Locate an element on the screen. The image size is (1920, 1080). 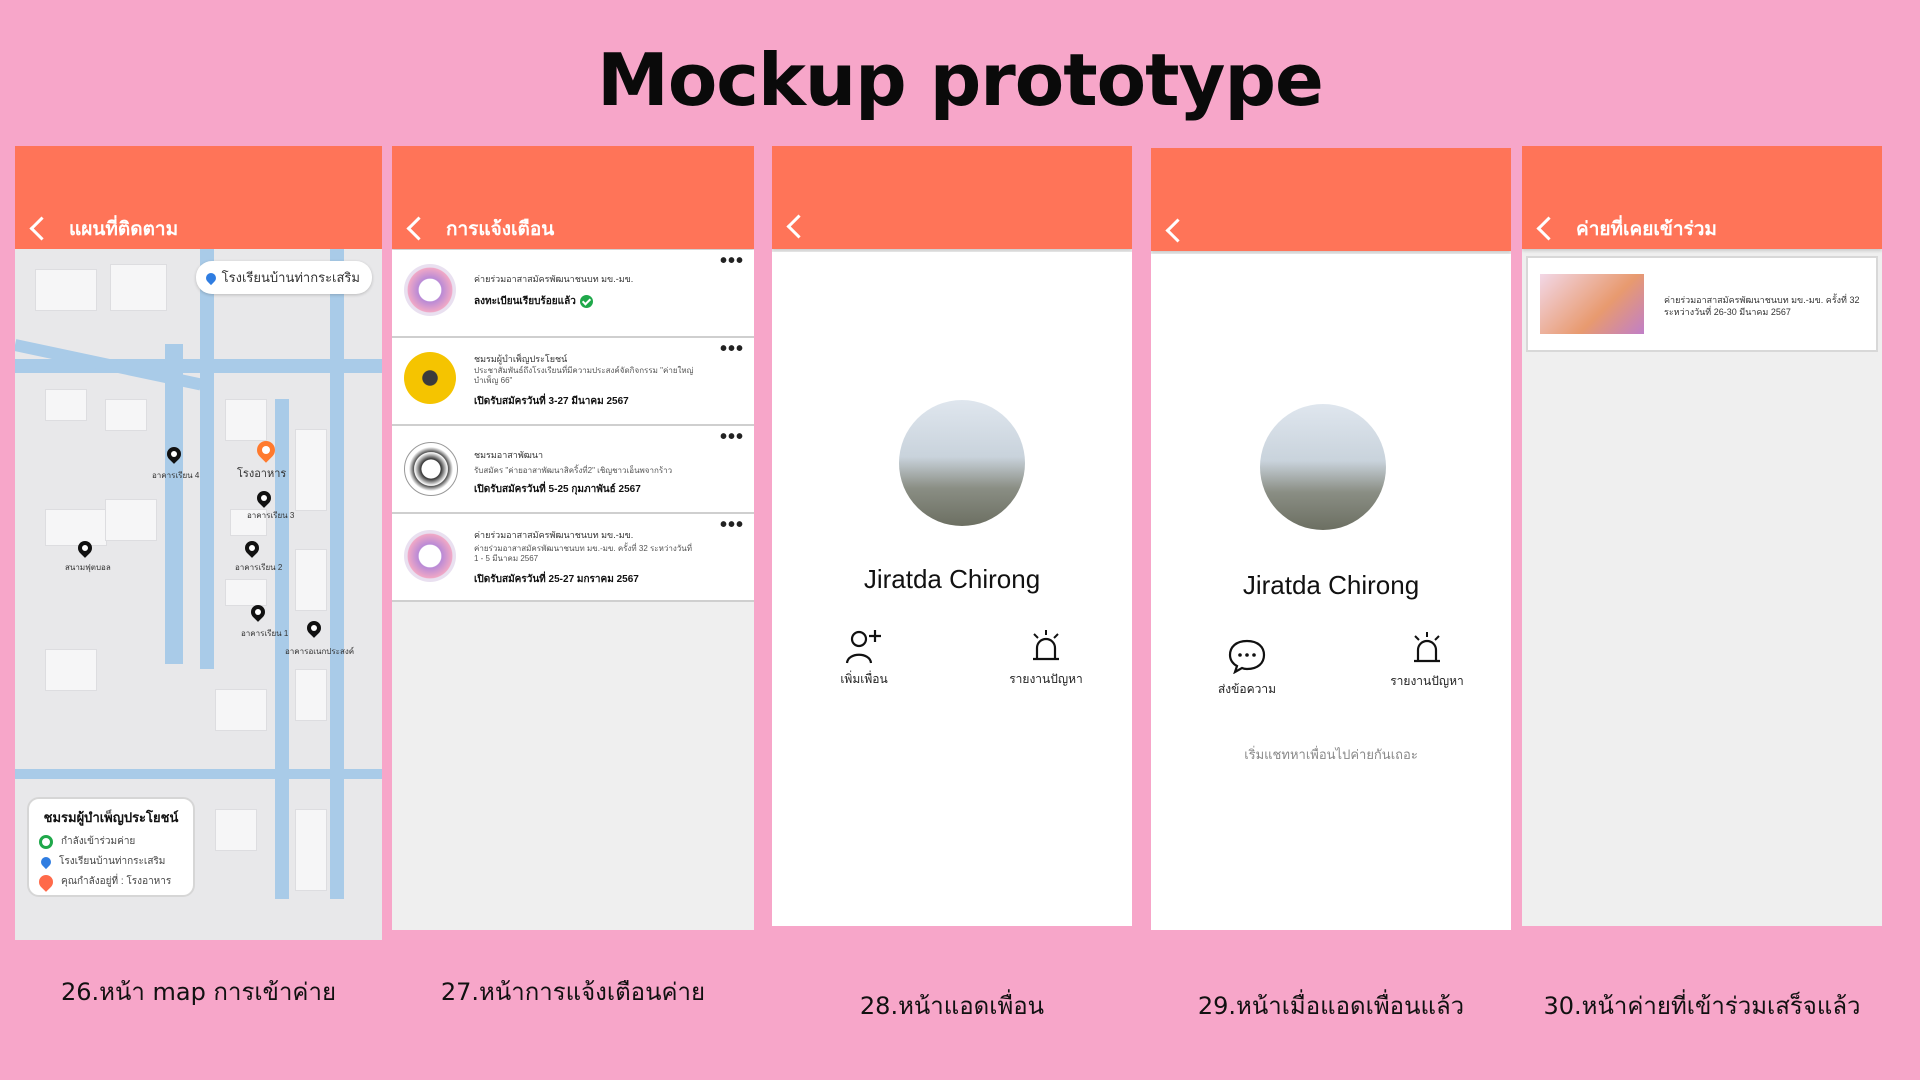
chat-bubble-icon is located at coordinates (1247, 656).